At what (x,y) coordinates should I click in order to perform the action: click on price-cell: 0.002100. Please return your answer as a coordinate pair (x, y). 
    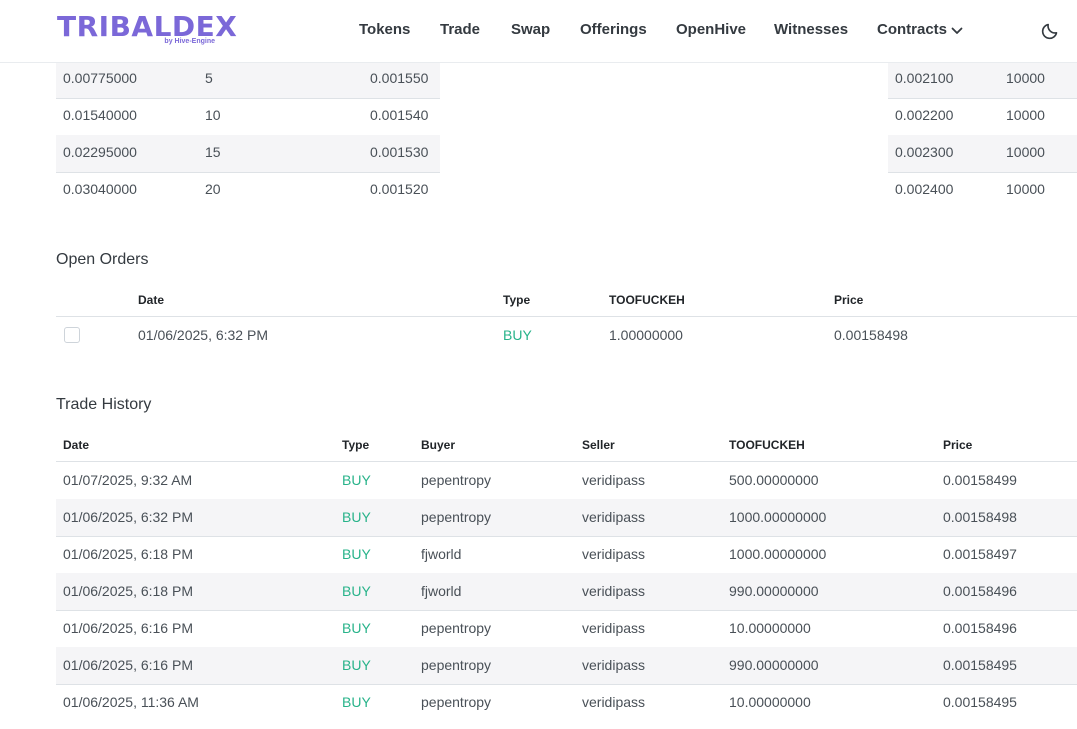
    Looking at the image, I should click on (924, 78).